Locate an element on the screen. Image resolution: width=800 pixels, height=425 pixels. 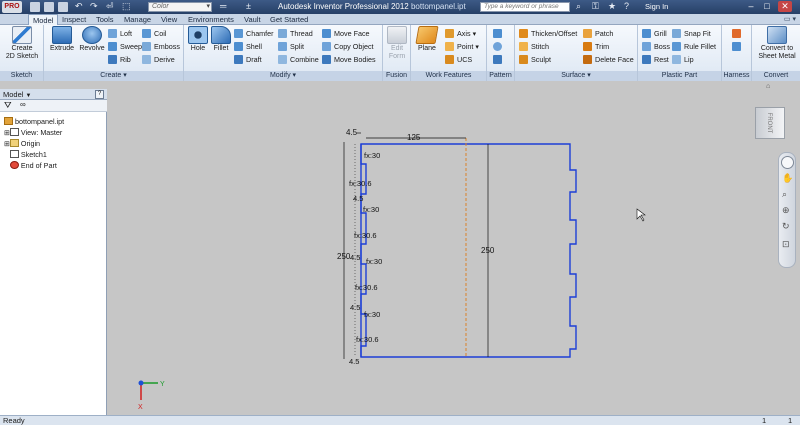
thicken-offset-button: Thicken/Offset is located at coordinates (548, 33).